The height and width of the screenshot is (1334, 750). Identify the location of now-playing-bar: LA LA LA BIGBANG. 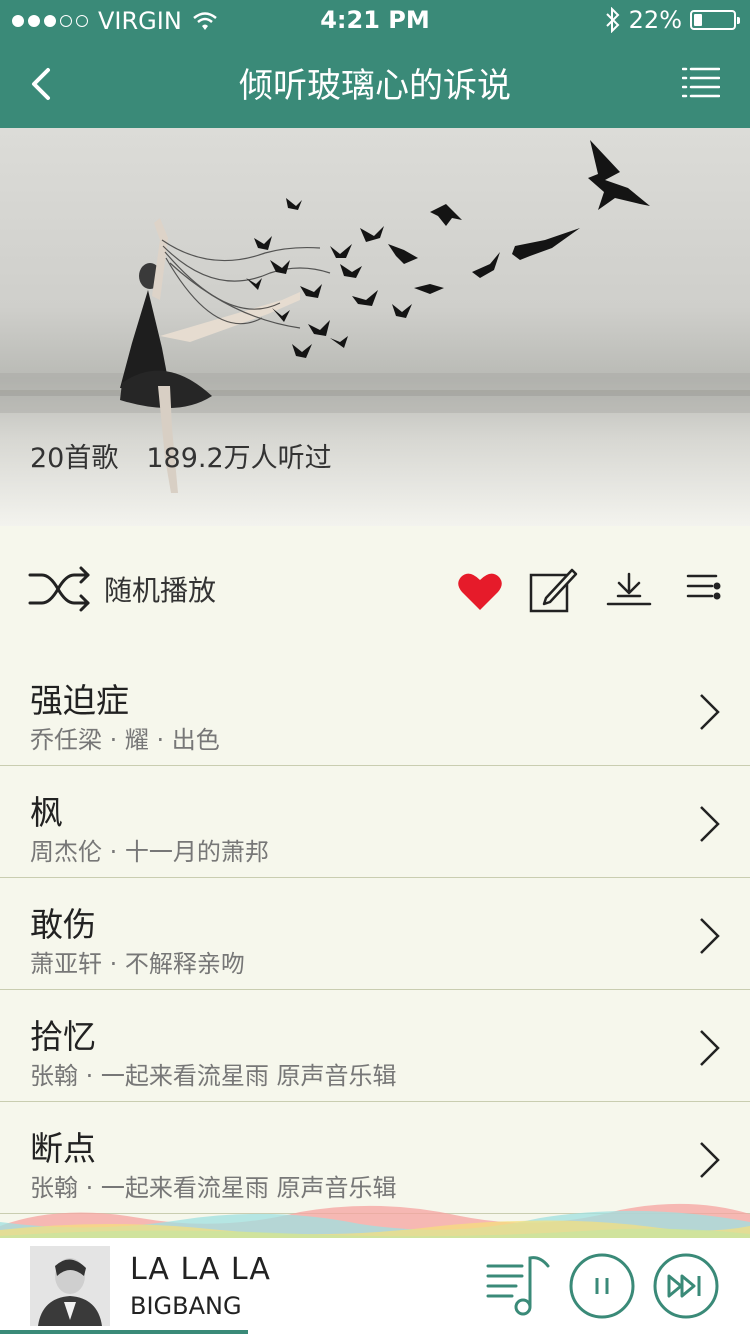
(375, 1286).